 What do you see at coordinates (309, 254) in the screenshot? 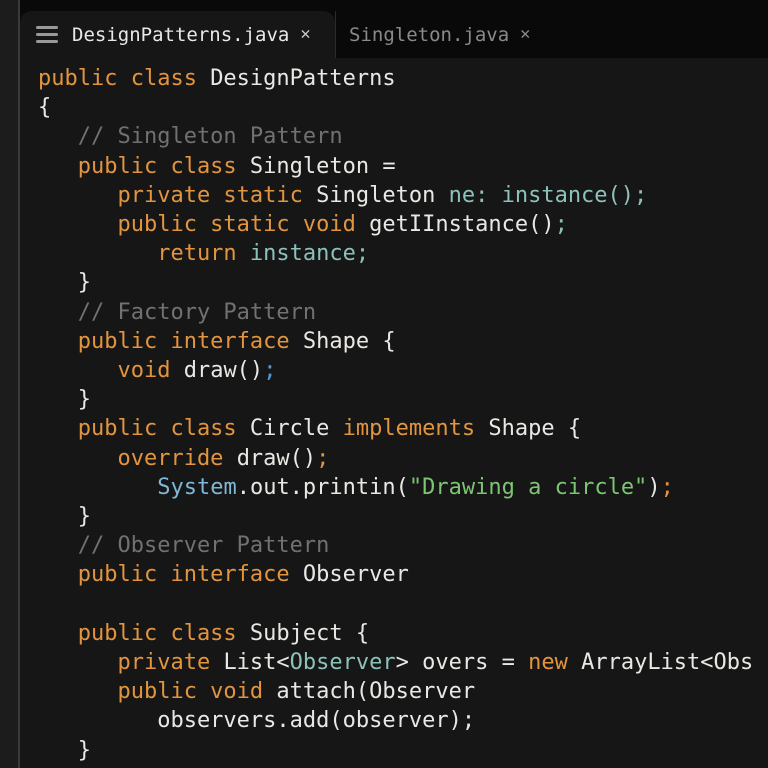
I see `code-token: instance;` at bounding box center [309, 254].